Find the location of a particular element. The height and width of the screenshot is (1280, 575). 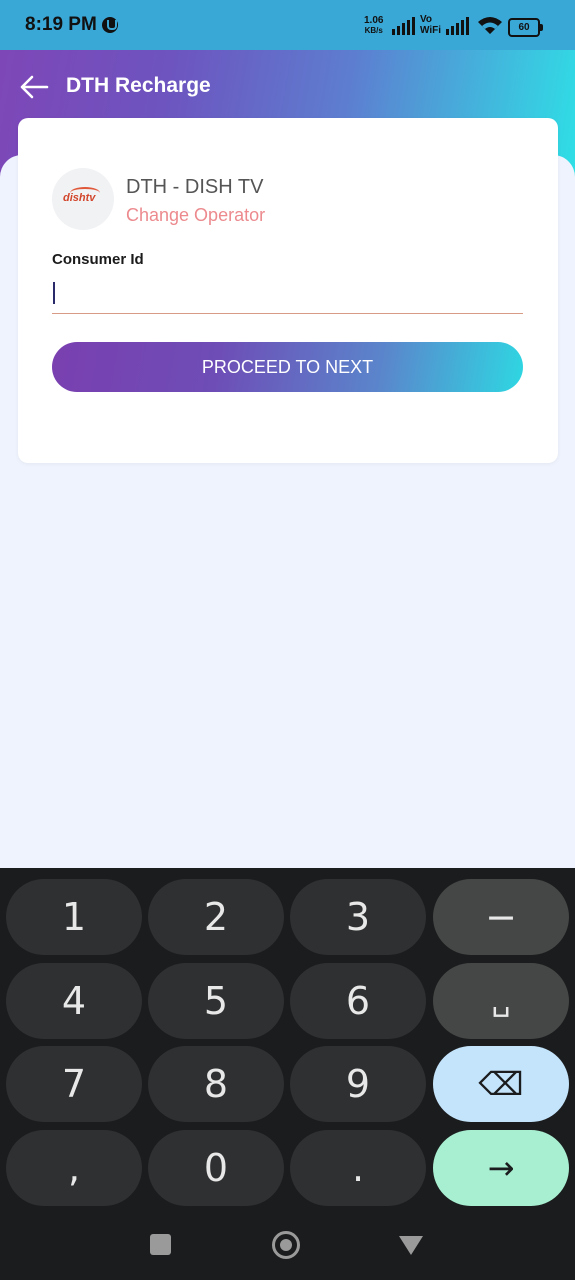

key-3: 3 is located at coordinates (358, 917).